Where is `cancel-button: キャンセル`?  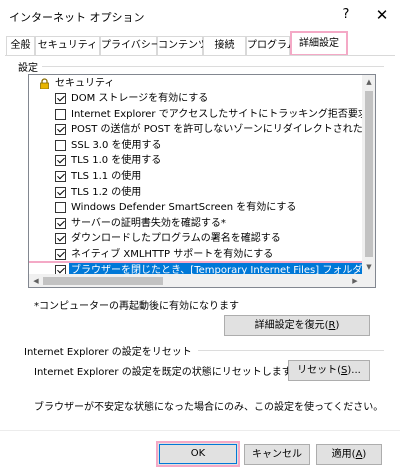
cancel-button: キャンセル is located at coordinates (277, 454).